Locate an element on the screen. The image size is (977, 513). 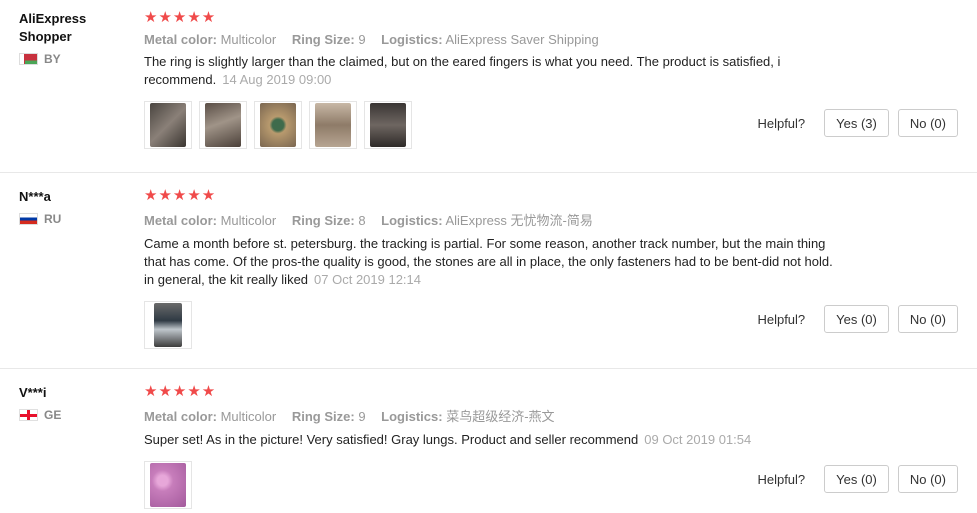
reviewer-country: BY is located at coordinates (74, 59).